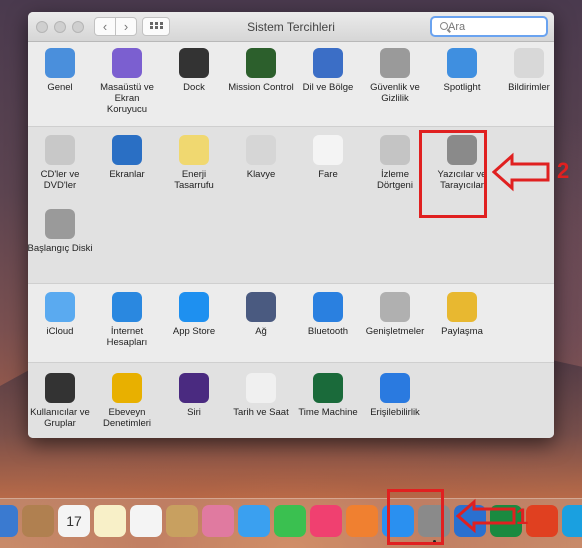 Image resolution: width=582 pixels, height=548 pixels. What do you see at coordinates (261, 331) in the screenshot?
I see `pane-label: Ağ` at bounding box center [261, 331].